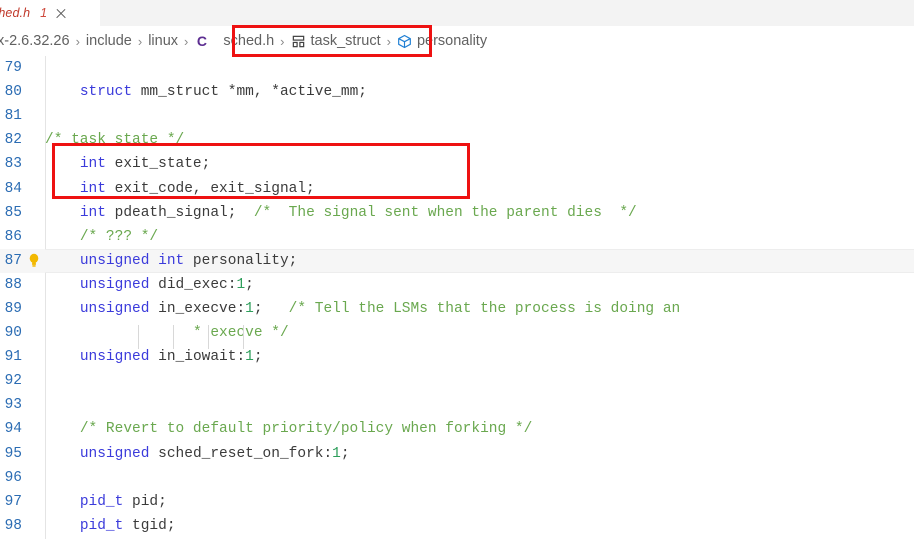  I want to click on code-line: 92, so click(457, 381).